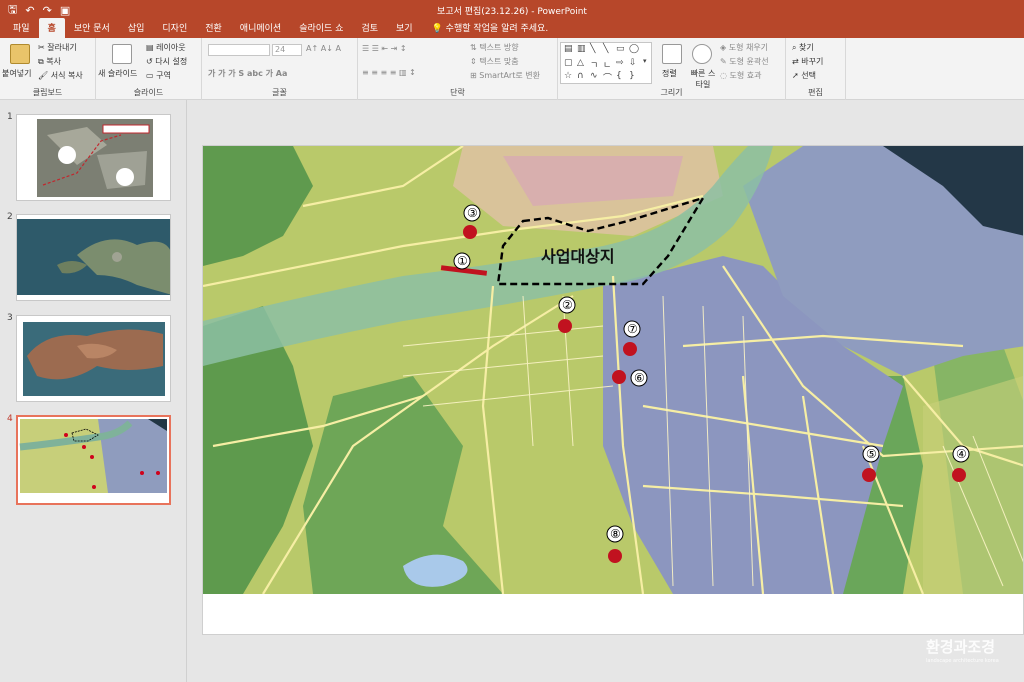 The height and width of the screenshot is (682, 1024). What do you see at coordinates (741, 75) in the screenshot?
I see `shape-effects-button: ◌ 도형 효과` at bounding box center [741, 75].